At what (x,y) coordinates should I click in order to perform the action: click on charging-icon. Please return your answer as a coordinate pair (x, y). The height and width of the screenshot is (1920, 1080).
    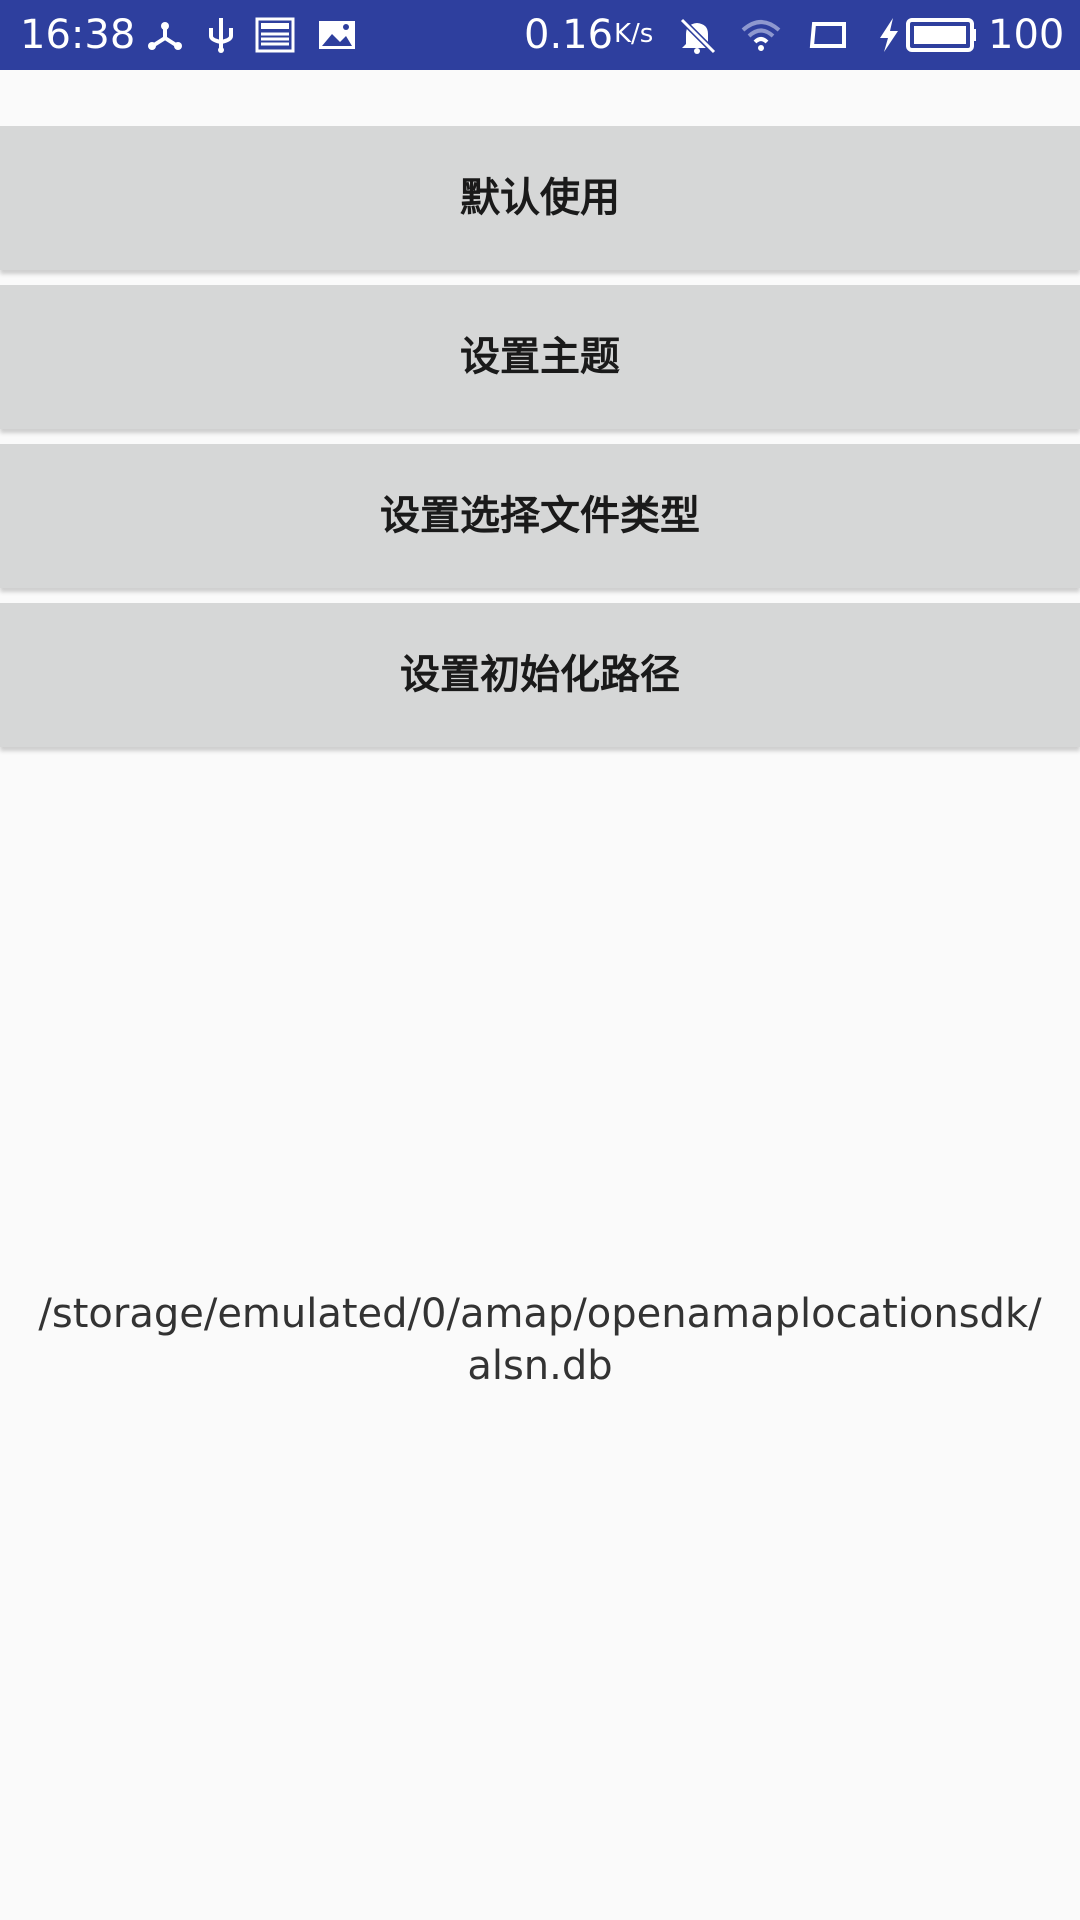
    Looking at the image, I should click on (889, 35).